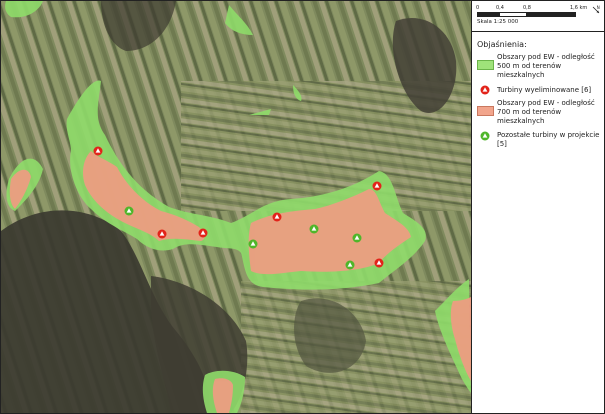 The image size is (605, 414). I want to click on green-turbine-triangle-icon, so click(485, 136).